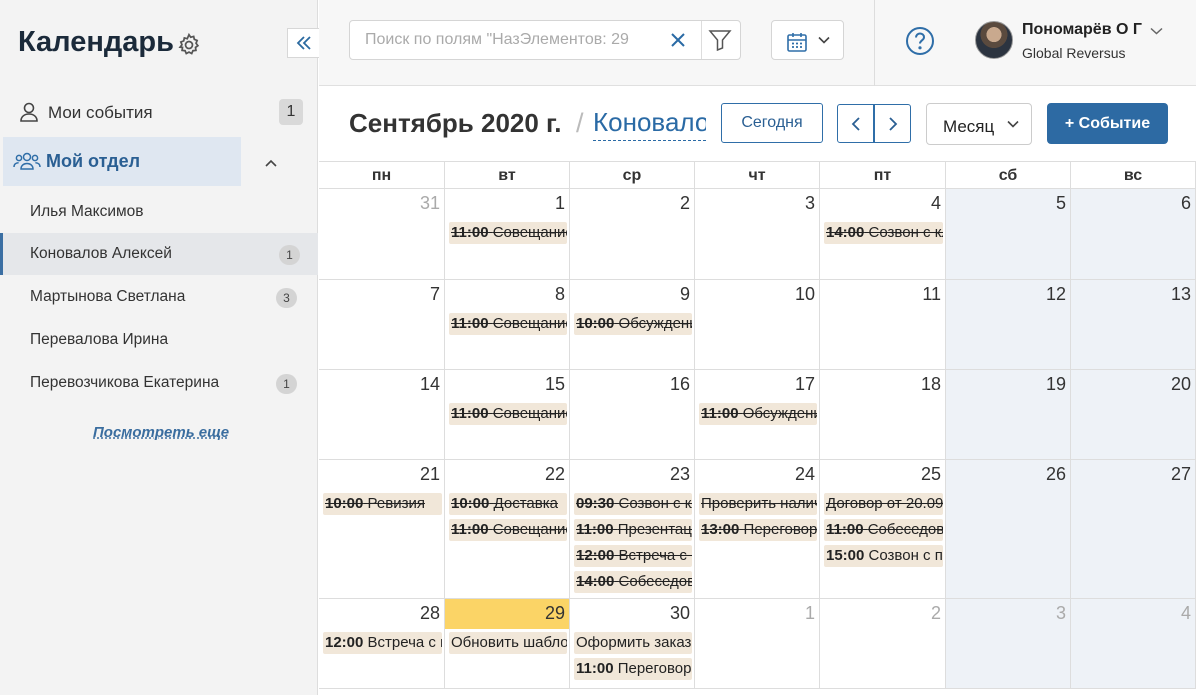  Describe the element at coordinates (510, 40) in the screenshot. I see `search-input` at that location.